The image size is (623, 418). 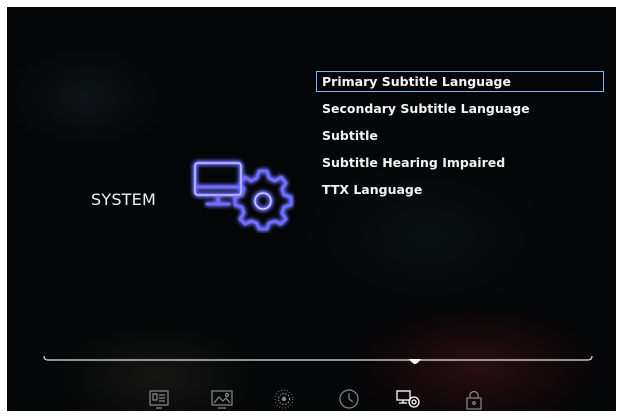 I want to click on menu-item-subtitle: Subtitle, so click(x=460, y=135).